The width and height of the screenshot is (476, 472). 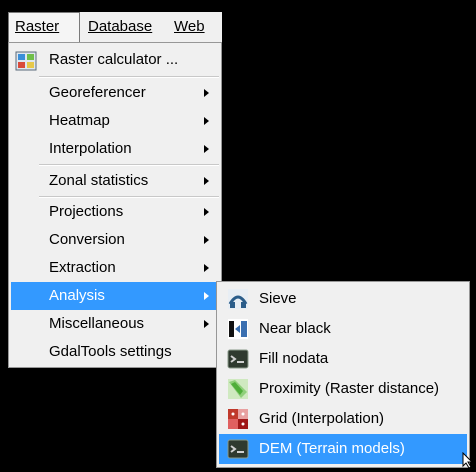 I want to click on submenu-item-label: Grid (Interpolation), so click(x=322, y=418).